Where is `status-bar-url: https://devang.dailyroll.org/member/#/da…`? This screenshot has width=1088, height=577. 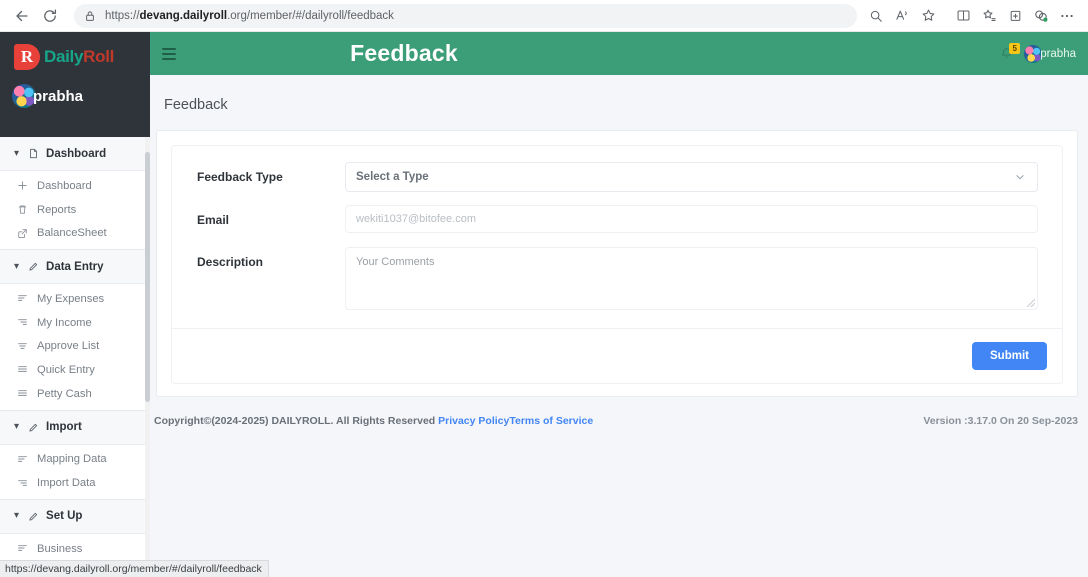 status-bar-url: https://devang.dailyroll.org/member/#/da… is located at coordinates (134, 568).